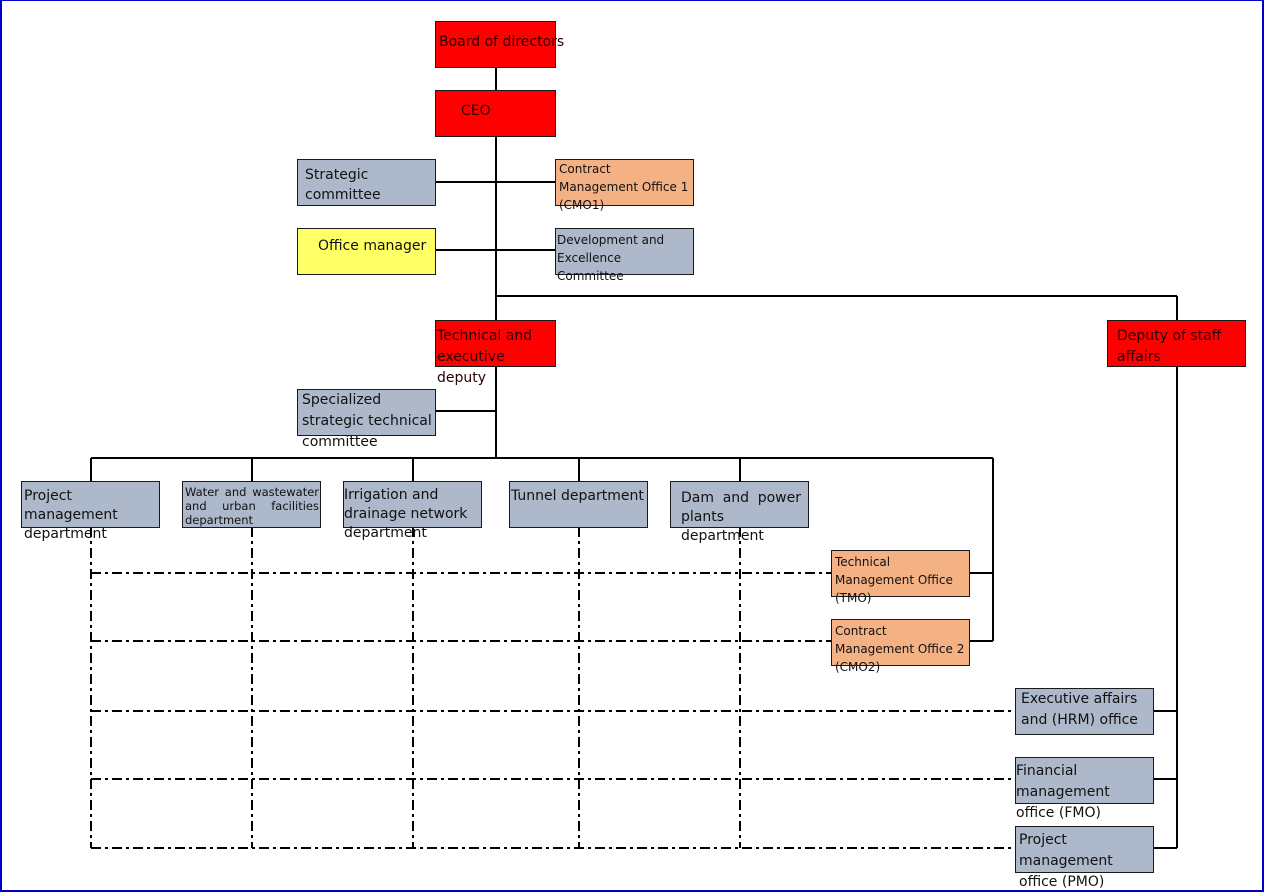  I want to click on node-office-manager: Office manager, so click(366, 251).